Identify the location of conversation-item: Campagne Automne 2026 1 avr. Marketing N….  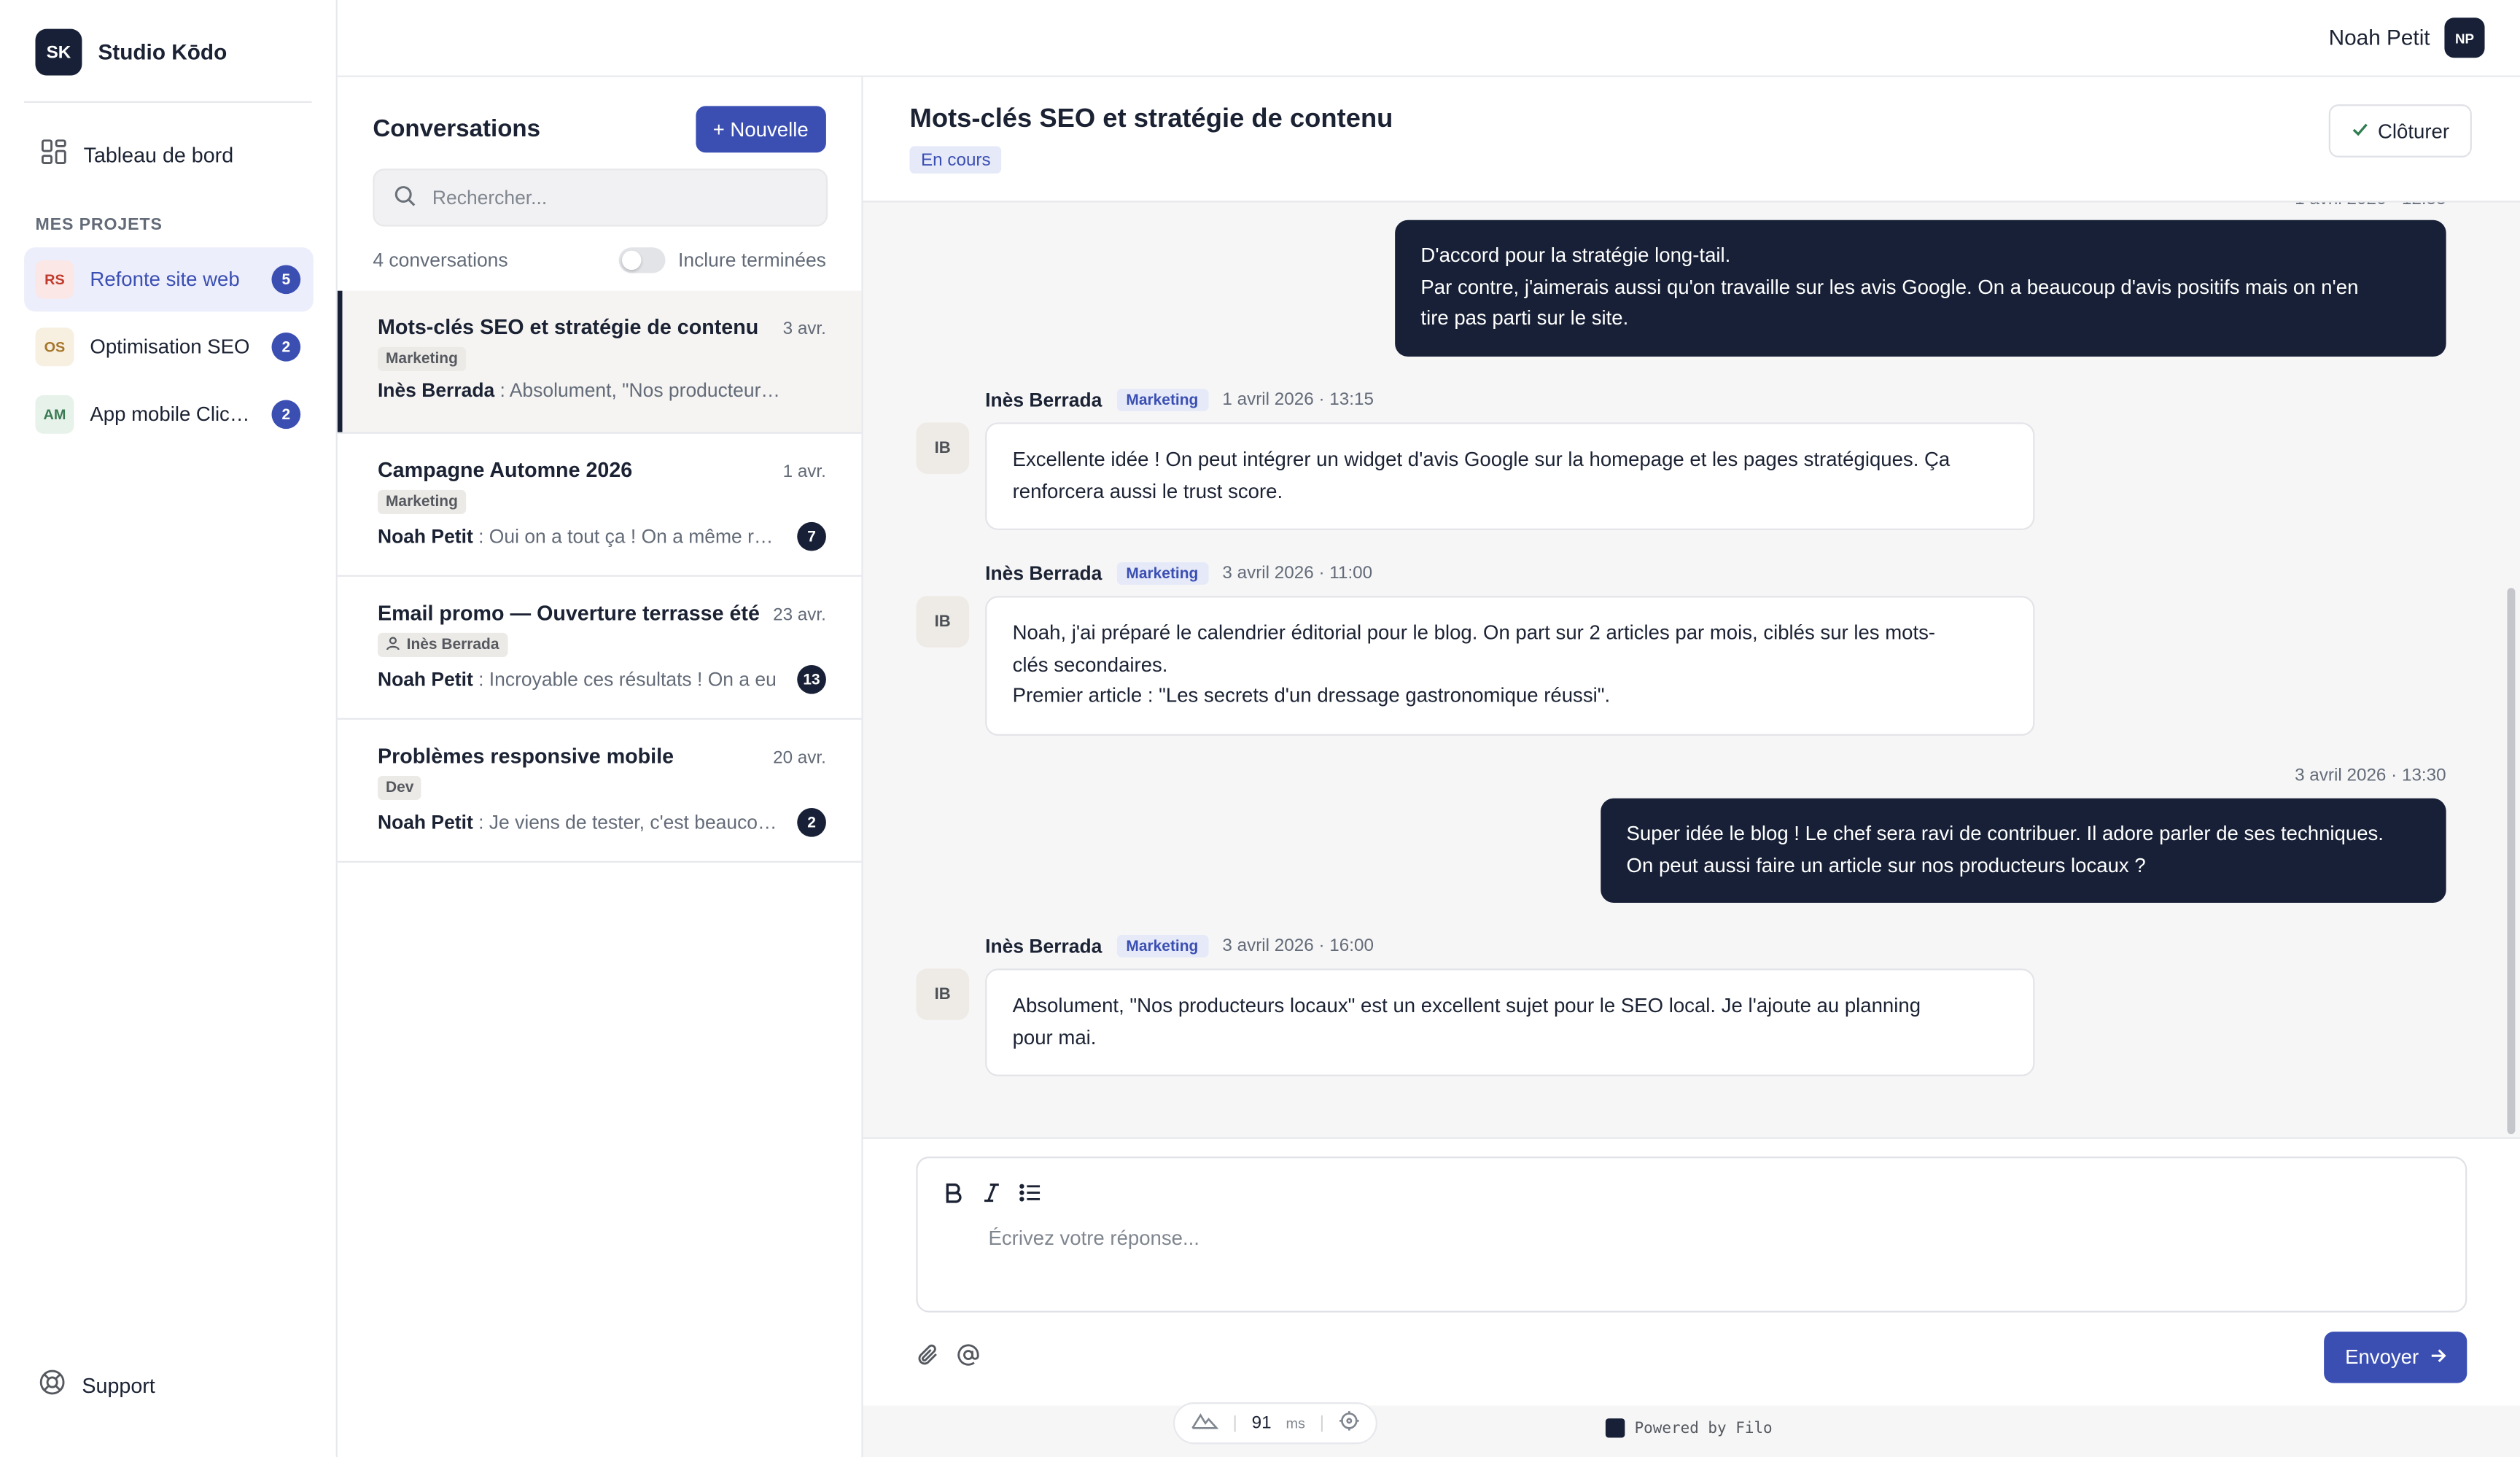
(599, 506).